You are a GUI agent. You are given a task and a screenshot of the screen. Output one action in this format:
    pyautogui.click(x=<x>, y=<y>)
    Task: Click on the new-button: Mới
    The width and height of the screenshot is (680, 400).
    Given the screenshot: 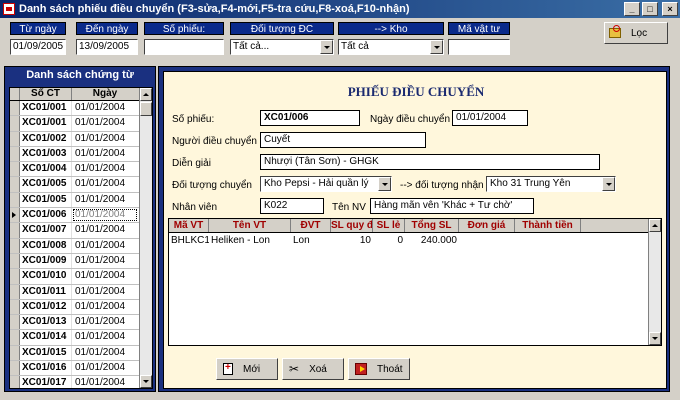 What is the action you would take?
    pyautogui.click(x=247, y=369)
    